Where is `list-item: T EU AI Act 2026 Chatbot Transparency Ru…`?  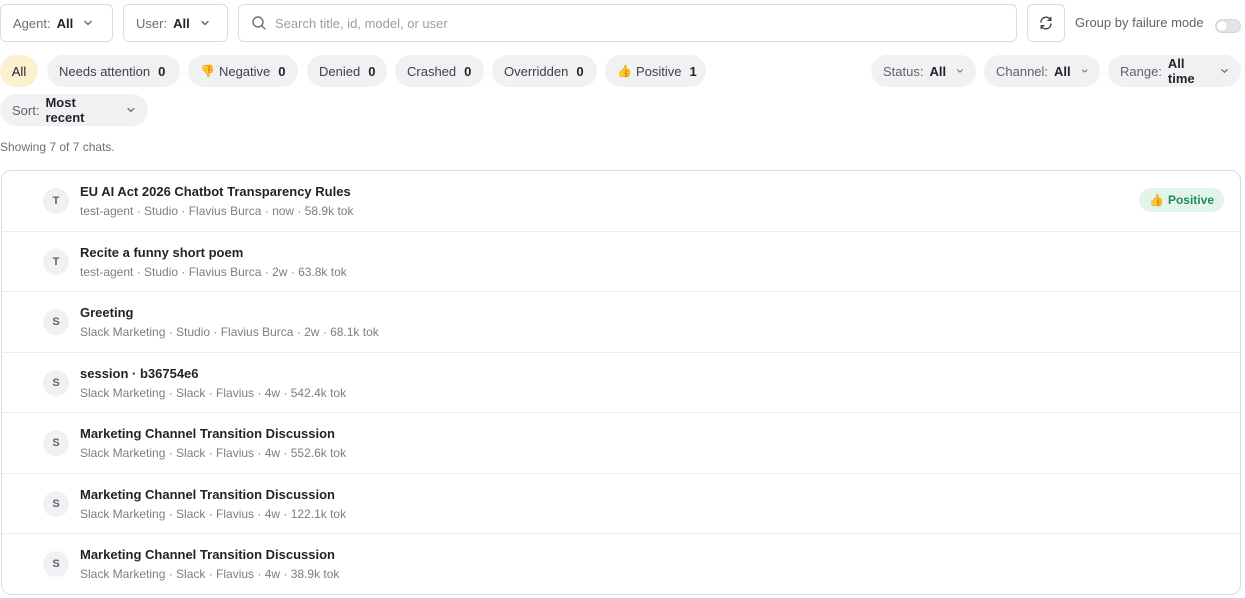 list-item: T EU AI Act 2026 Chatbot Transparency Ru… is located at coordinates (621, 201).